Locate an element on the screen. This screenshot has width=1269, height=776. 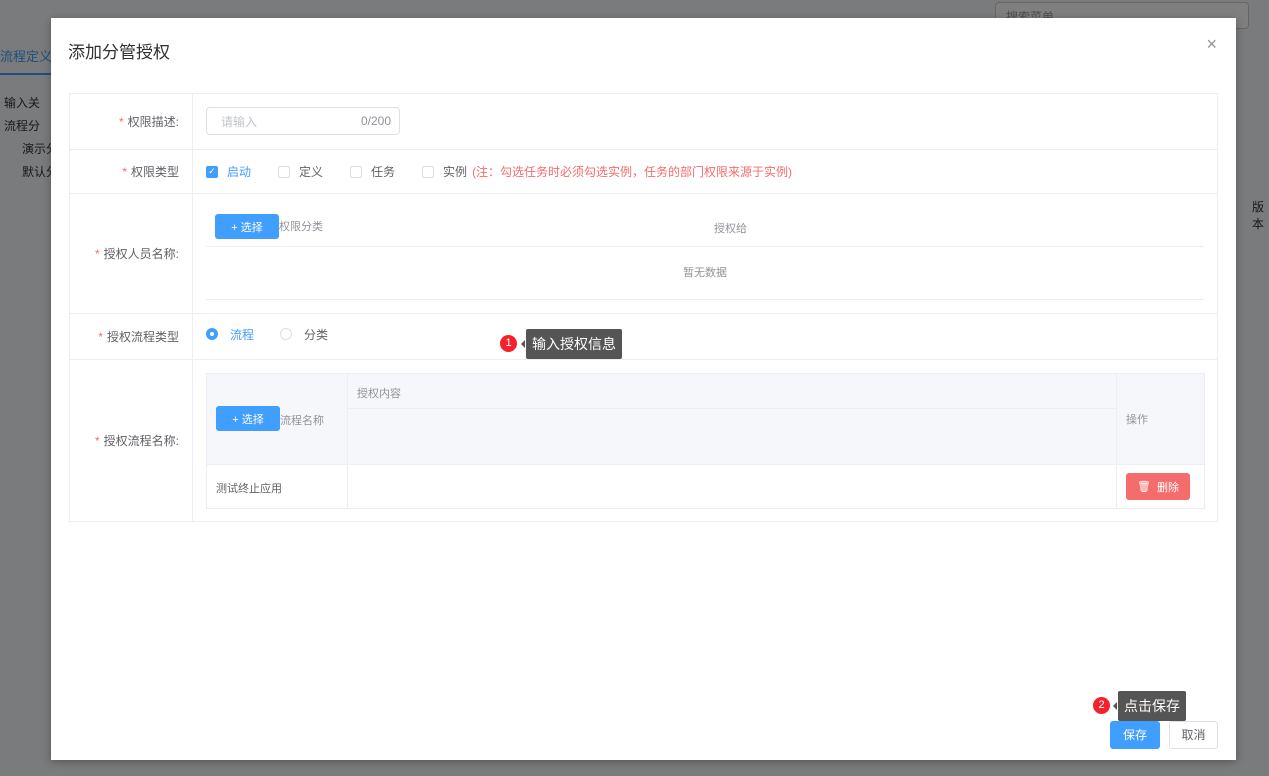
checkbox-define: 定义 is located at coordinates (300, 171).